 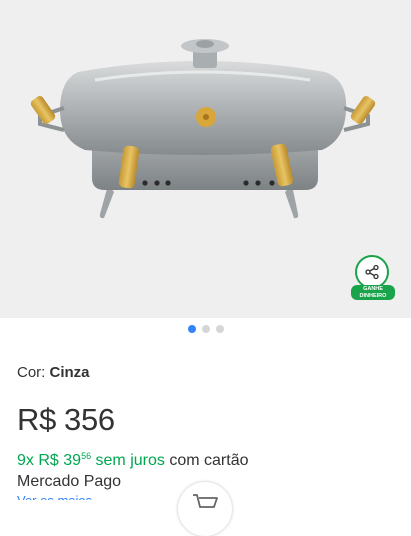 What do you see at coordinates (373, 295) in the screenshot?
I see `share-label-line2: DINHEIRO` at bounding box center [373, 295].